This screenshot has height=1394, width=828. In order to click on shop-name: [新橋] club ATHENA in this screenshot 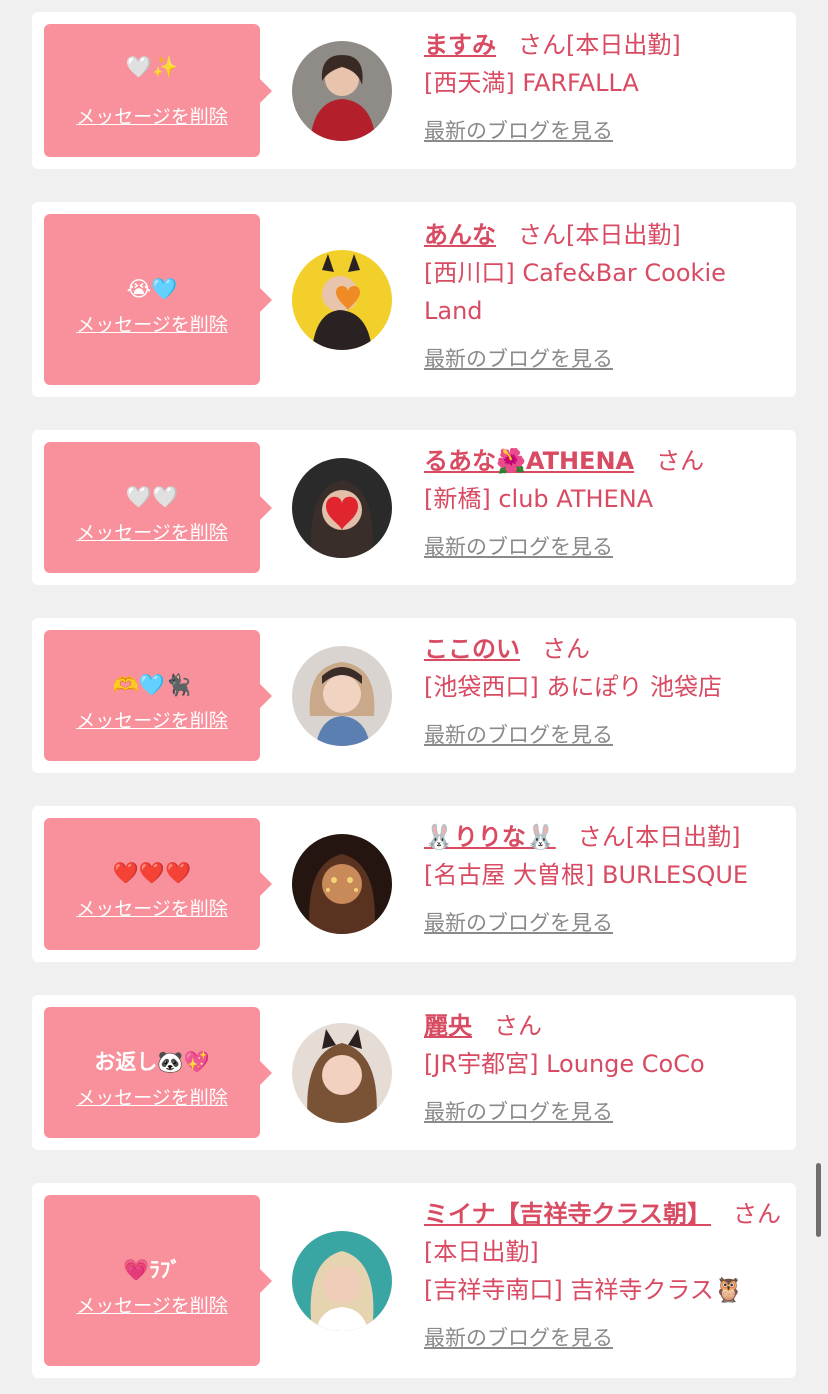, I will do `click(539, 499)`.